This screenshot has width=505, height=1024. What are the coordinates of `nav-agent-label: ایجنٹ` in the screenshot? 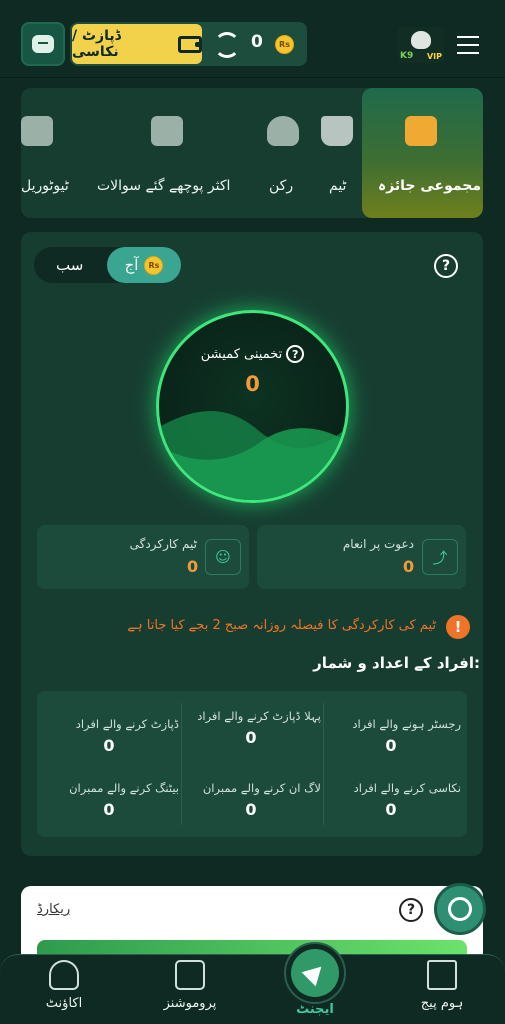 It's located at (315, 1009).